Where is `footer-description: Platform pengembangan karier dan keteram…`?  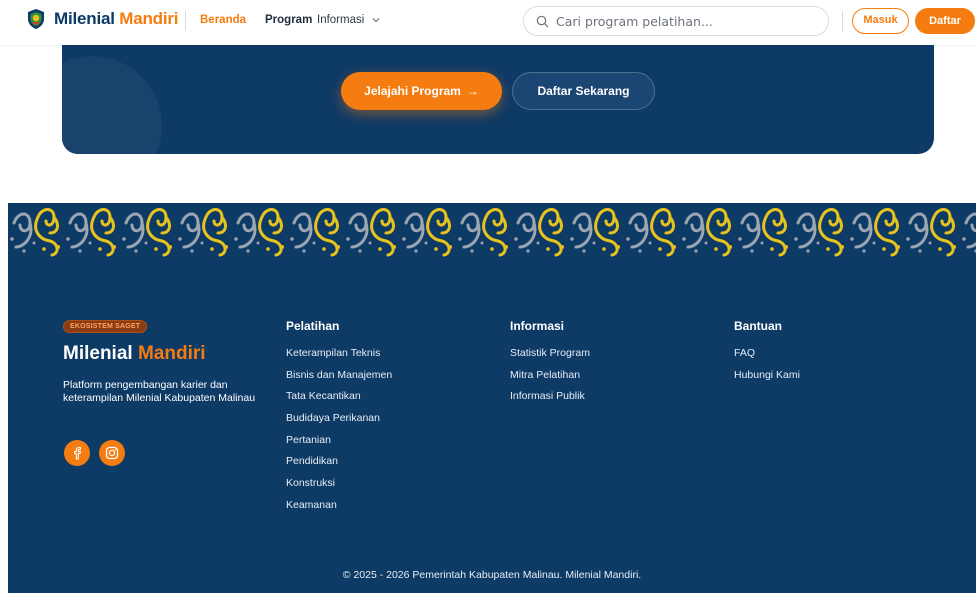 footer-description: Platform pengembangan karier dan keteram… is located at coordinates (159, 391).